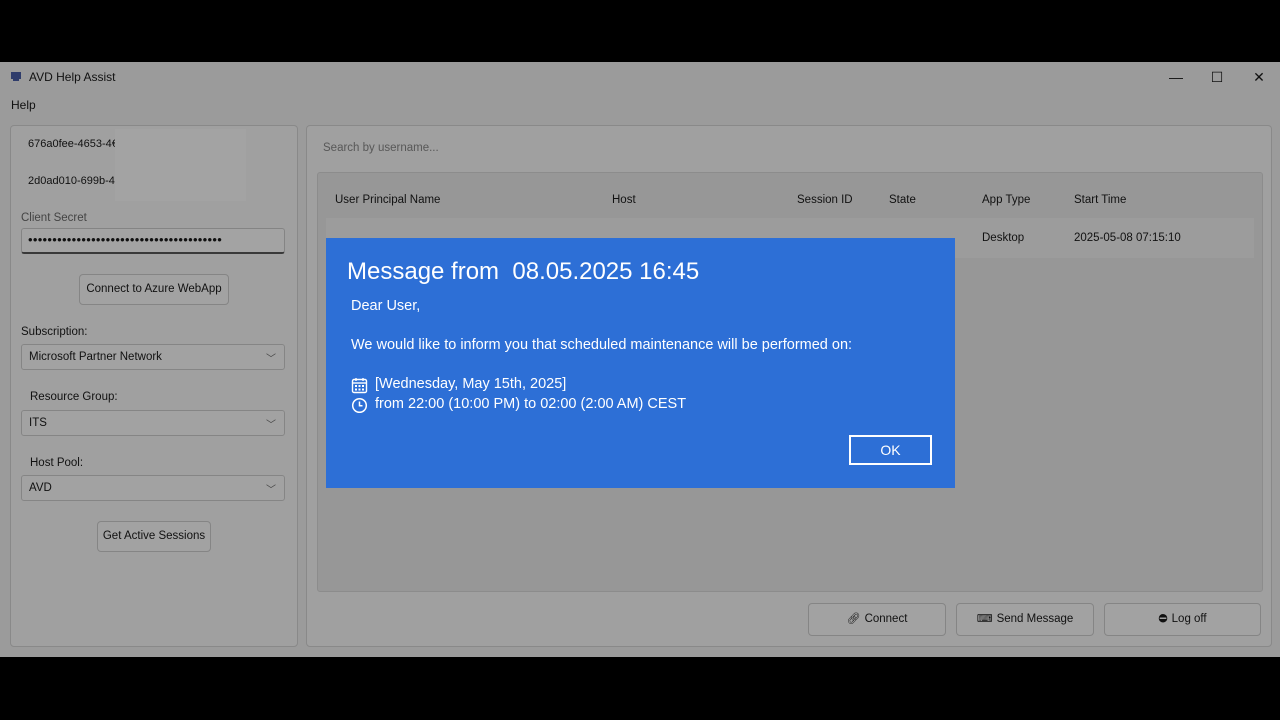 The width and height of the screenshot is (1280, 720). I want to click on dialog-title: Message from 08.05.2025 16:45, so click(523, 271).